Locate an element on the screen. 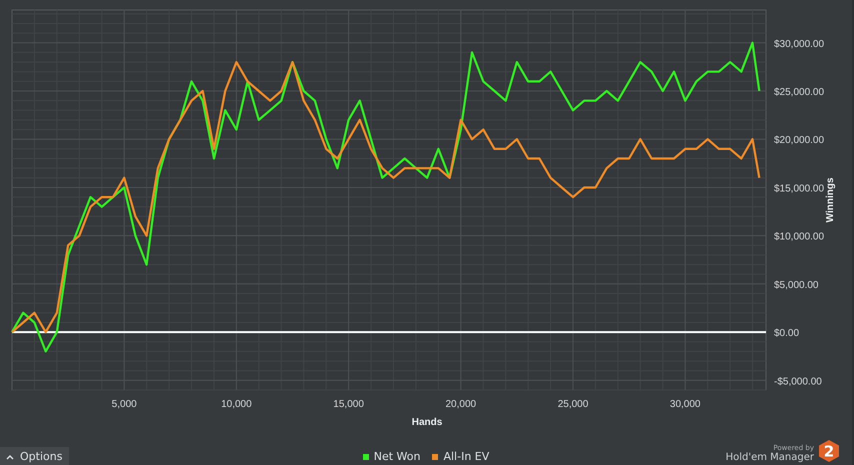 This screenshot has height=465, width=854. x-tick-label: 15,000 is located at coordinates (348, 404).